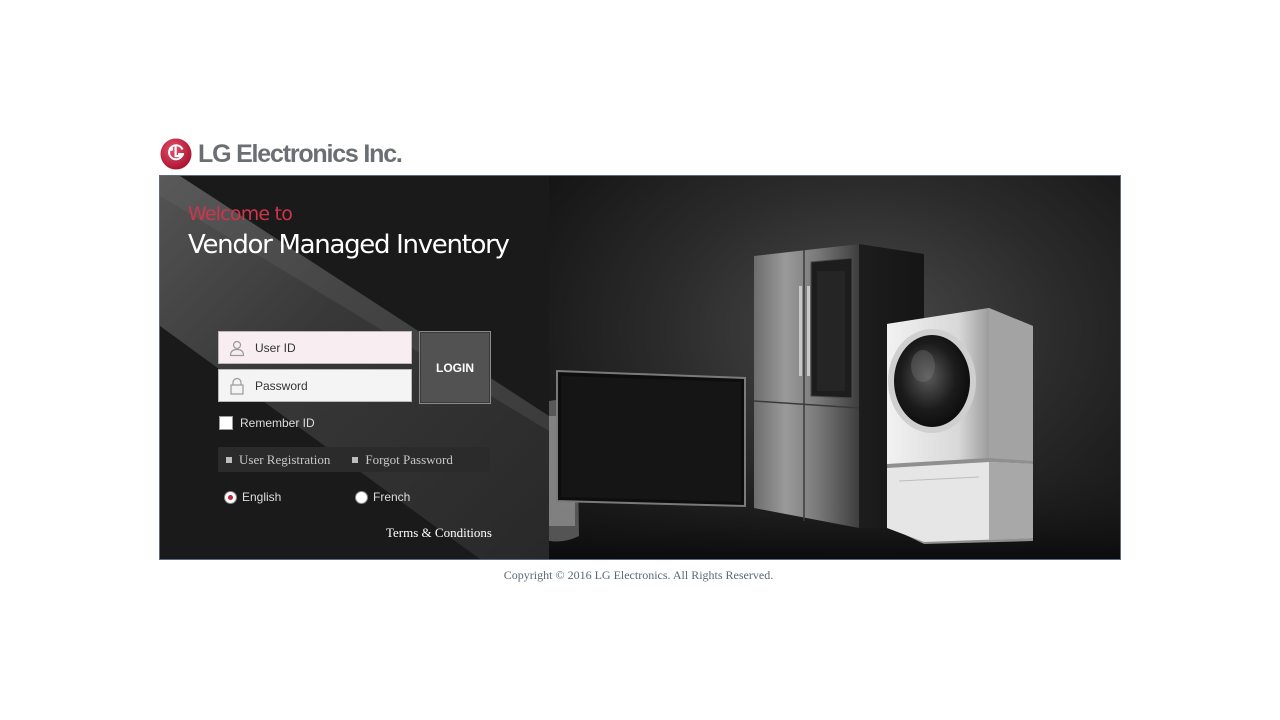 This screenshot has height=720, width=1280. What do you see at coordinates (361, 497) in the screenshot?
I see `french-radio` at bounding box center [361, 497].